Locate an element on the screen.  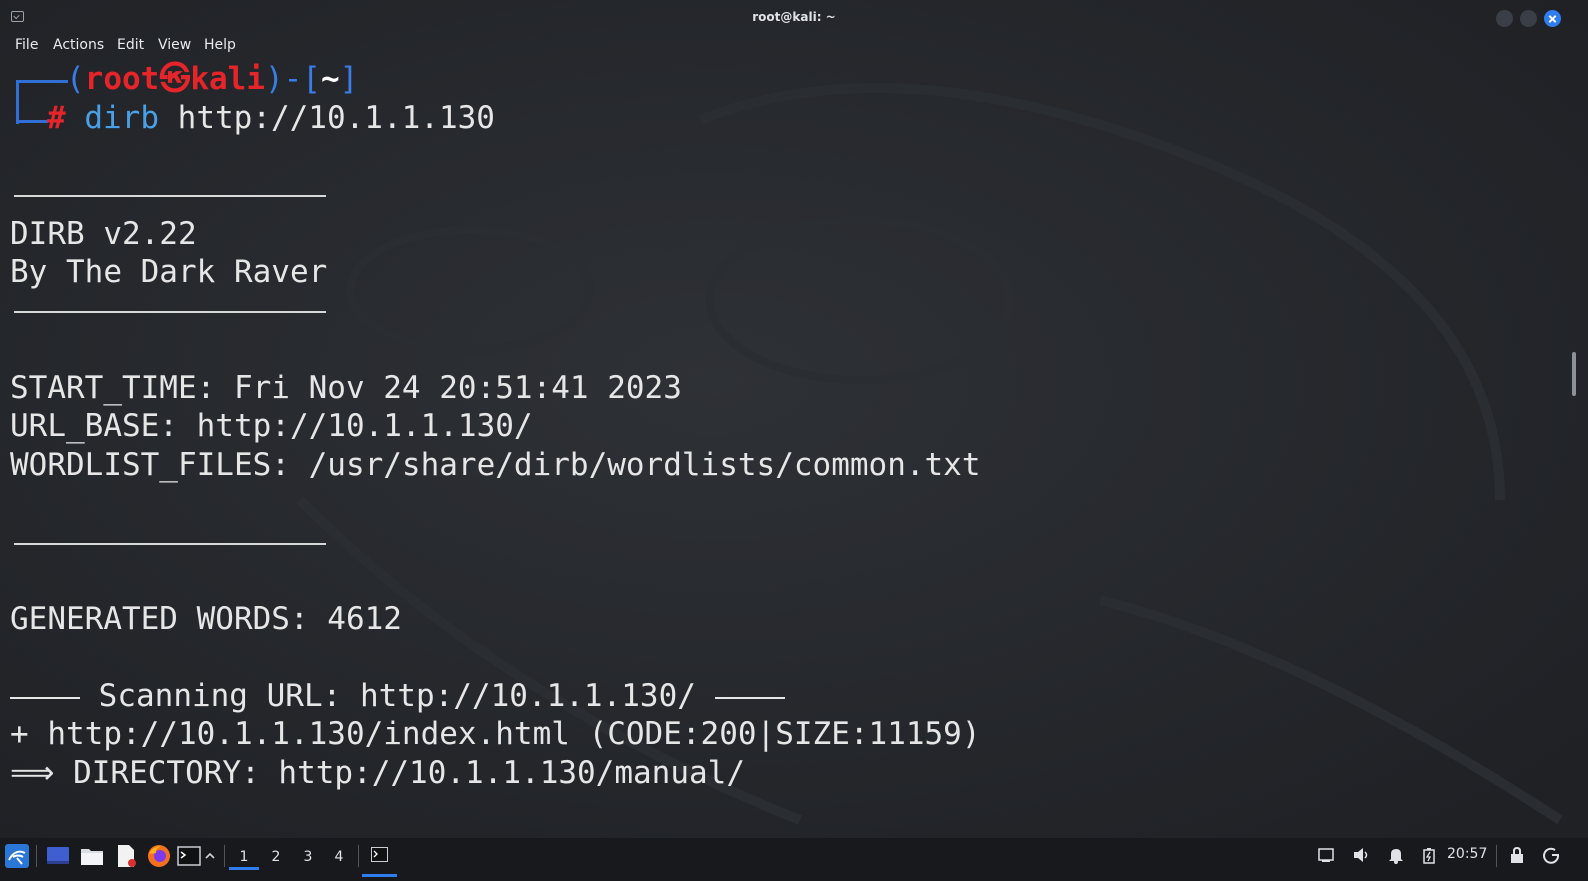
banner-name: DIRB v2.22 is located at coordinates (103, 234).